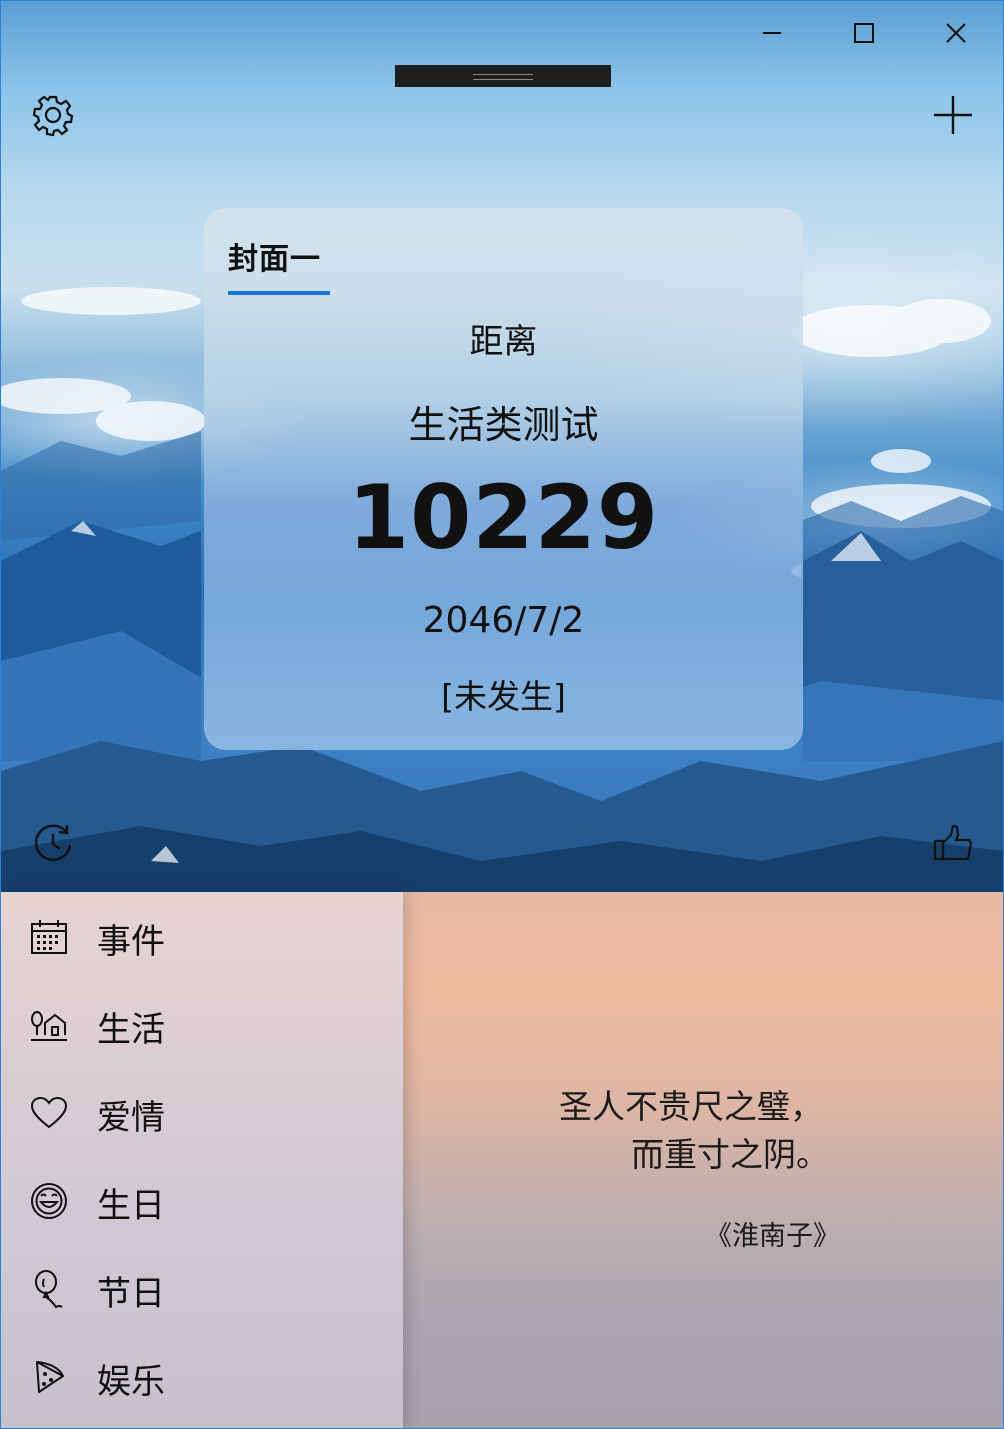 This screenshot has width=1004, height=1429. Describe the element at coordinates (131, 1382) in the screenshot. I see `sidebar-item-label: 娱乐` at that location.